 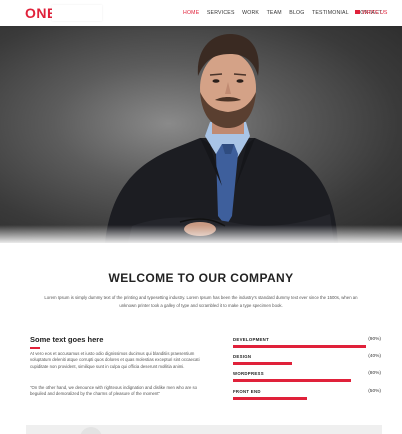 I want to click on write-us-link: WRITE US, so click(x=371, y=13).